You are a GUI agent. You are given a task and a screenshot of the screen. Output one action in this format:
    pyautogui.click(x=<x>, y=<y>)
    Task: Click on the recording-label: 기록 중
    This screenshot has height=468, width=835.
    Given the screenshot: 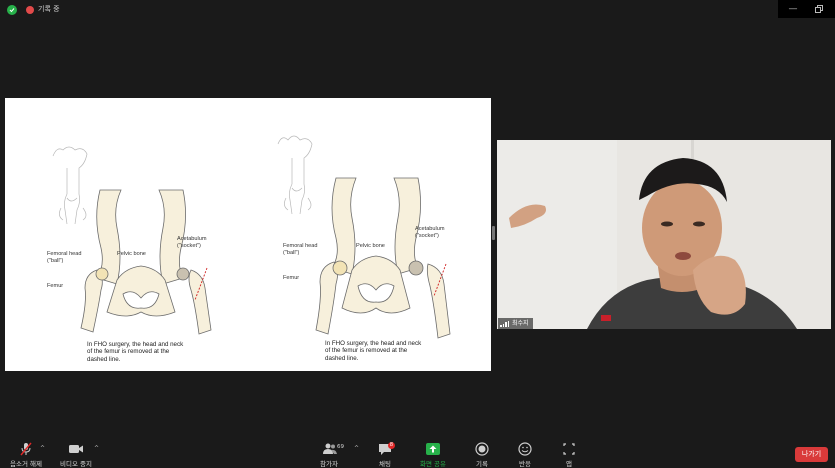 What is the action you would take?
    pyautogui.click(x=49, y=9)
    